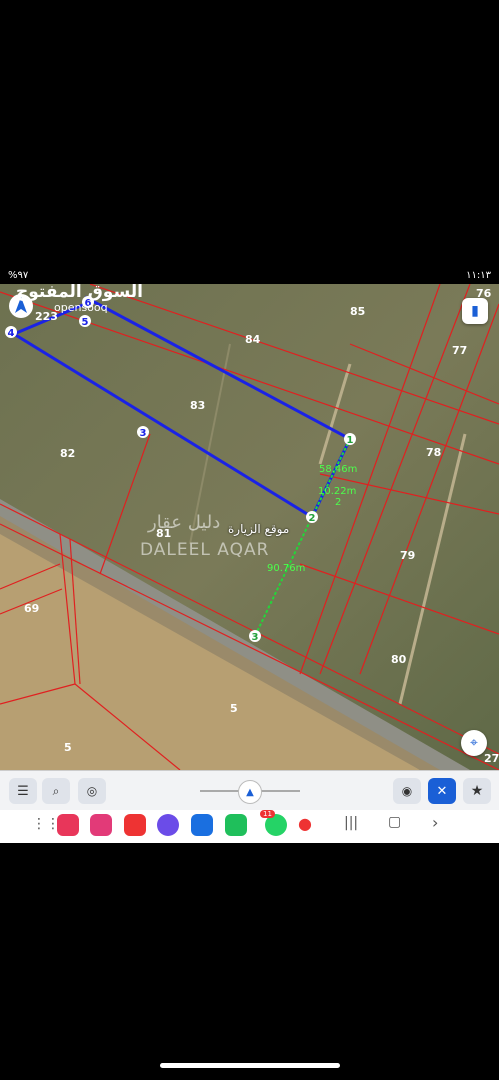  I want to click on tools-button: ✕, so click(442, 791).